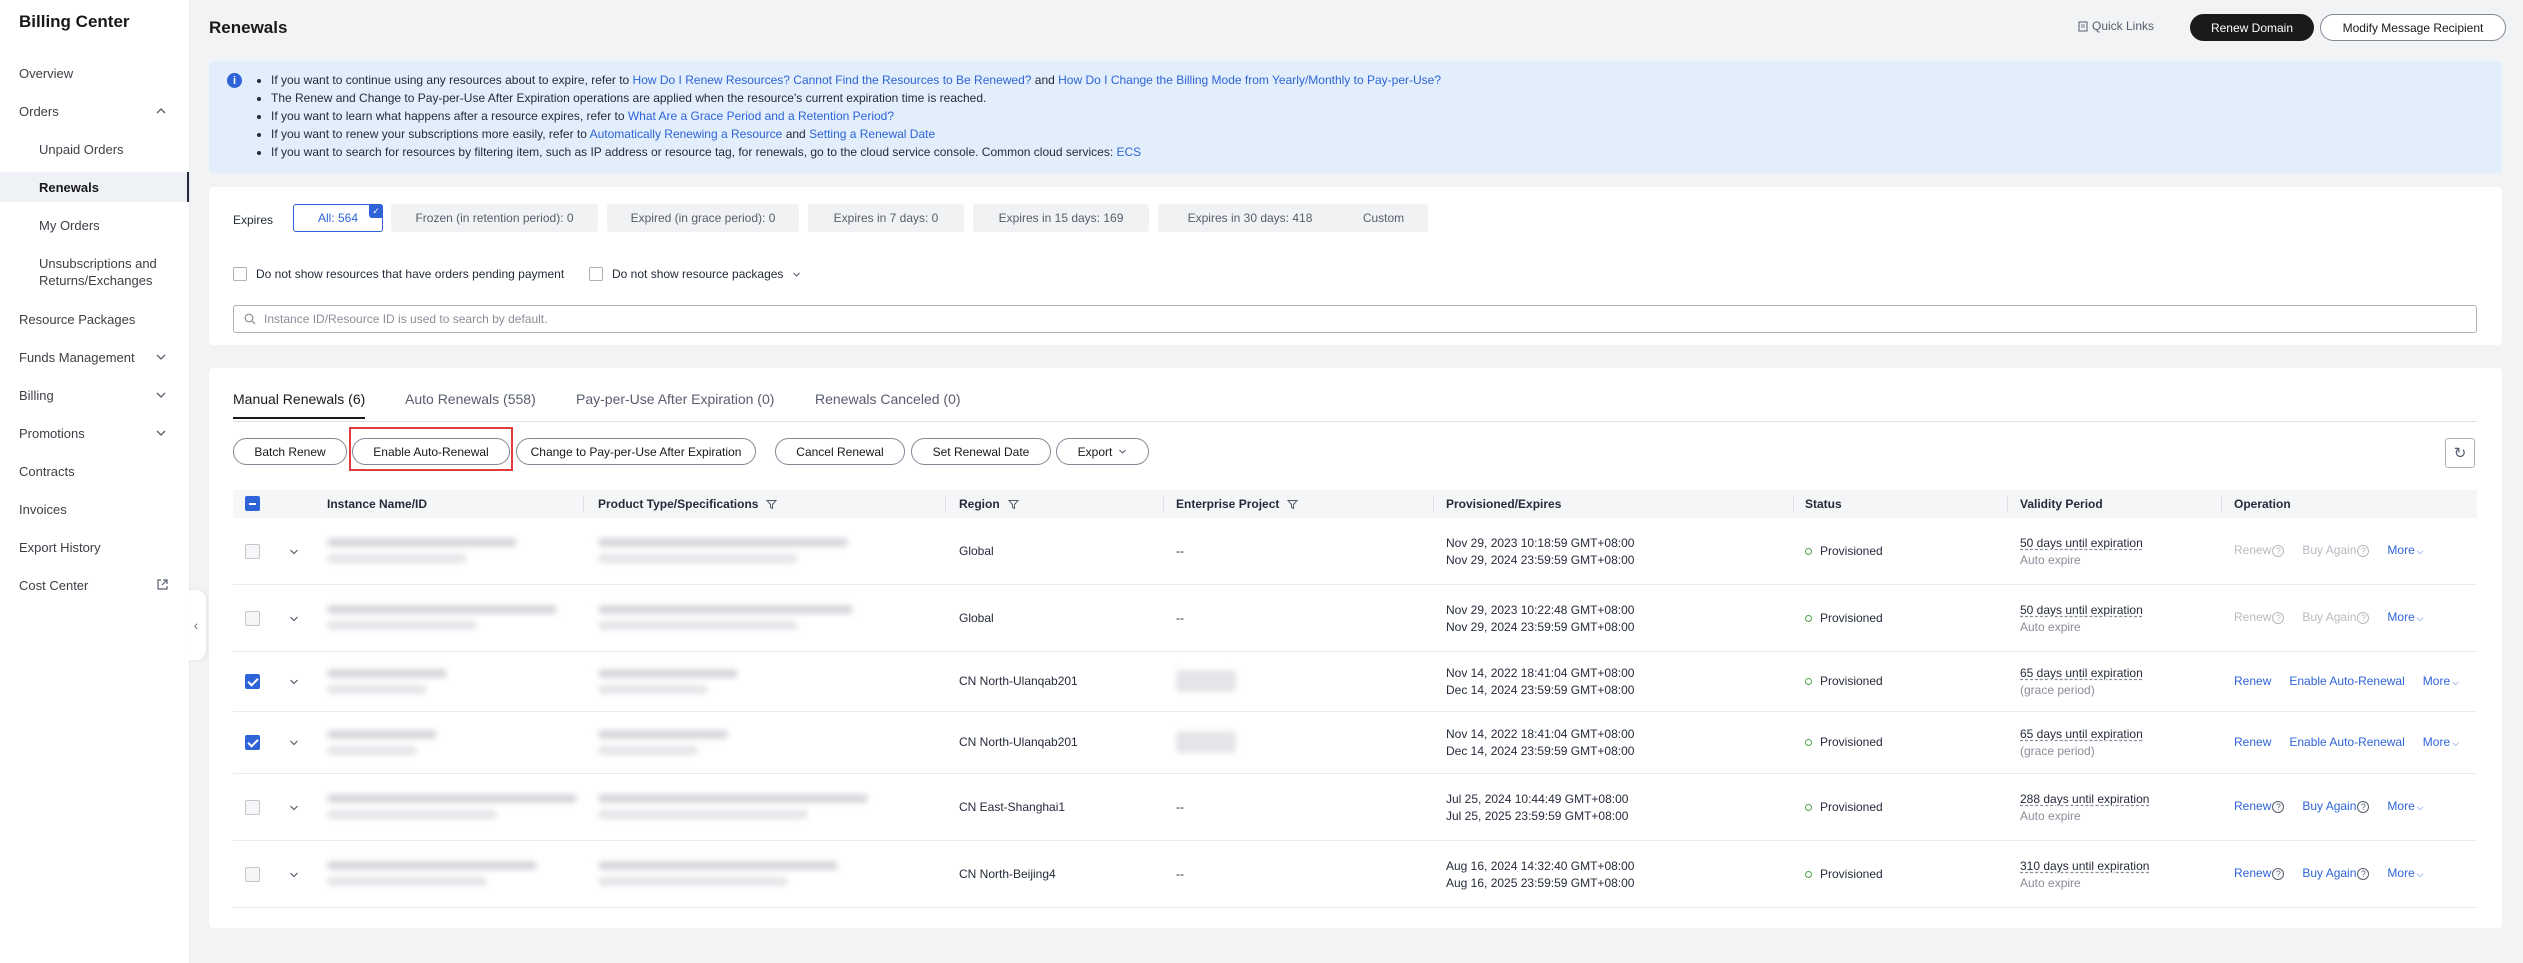 The image size is (2523, 963). Describe the element at coordinates (46, 73) in the screenshot. I see `sidebar-item-label: Overview` at that location.